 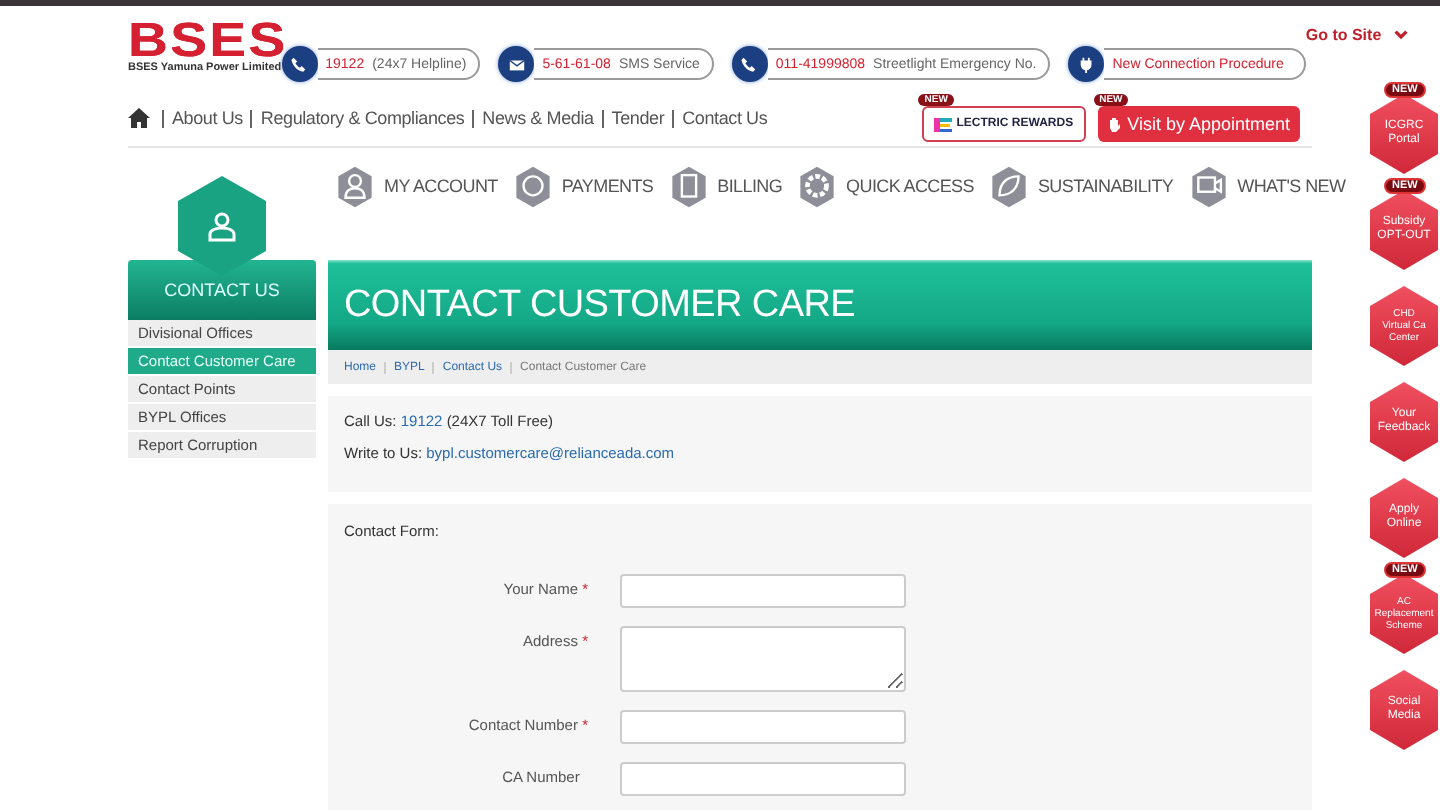 What do you see at coordinates (222, 290) in the screenshot?
I see `section-header: CONTACT US` at bounding box center [222, 290].